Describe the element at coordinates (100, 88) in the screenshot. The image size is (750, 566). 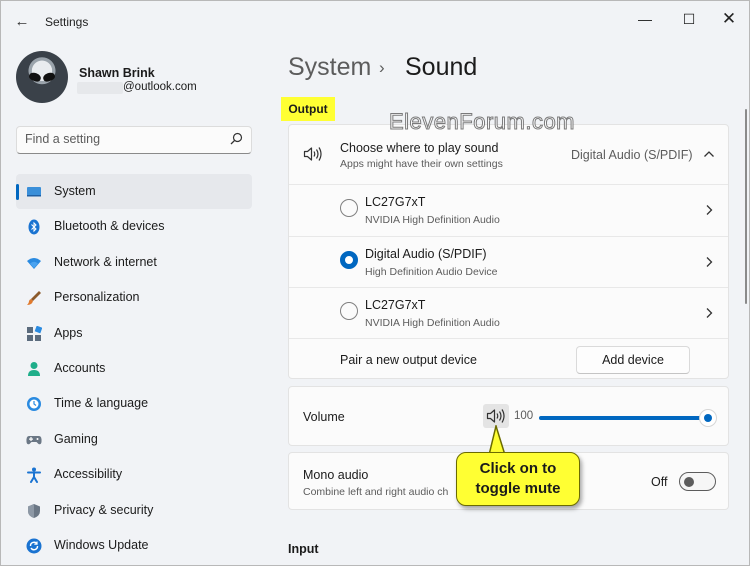
I see `email-redaction` at that location.